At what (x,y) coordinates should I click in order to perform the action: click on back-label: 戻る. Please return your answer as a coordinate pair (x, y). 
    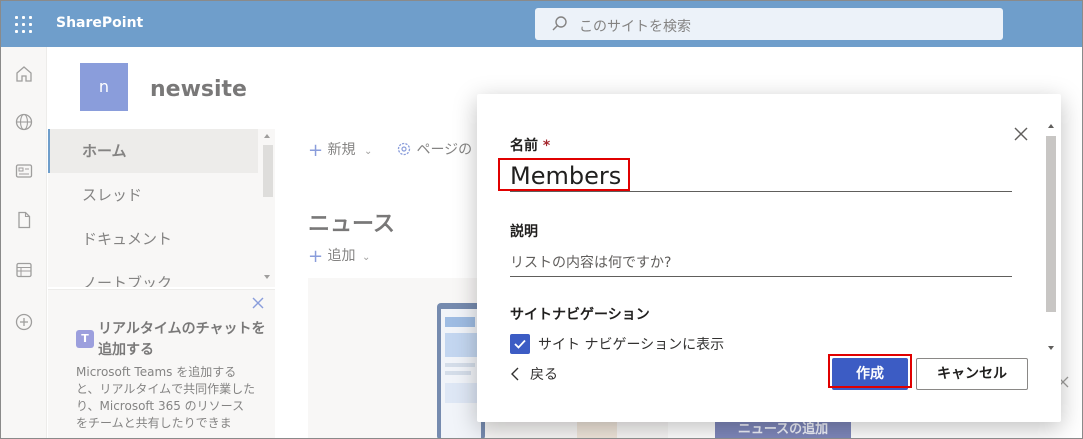
    Looking at the image, I should click on (544, 375).